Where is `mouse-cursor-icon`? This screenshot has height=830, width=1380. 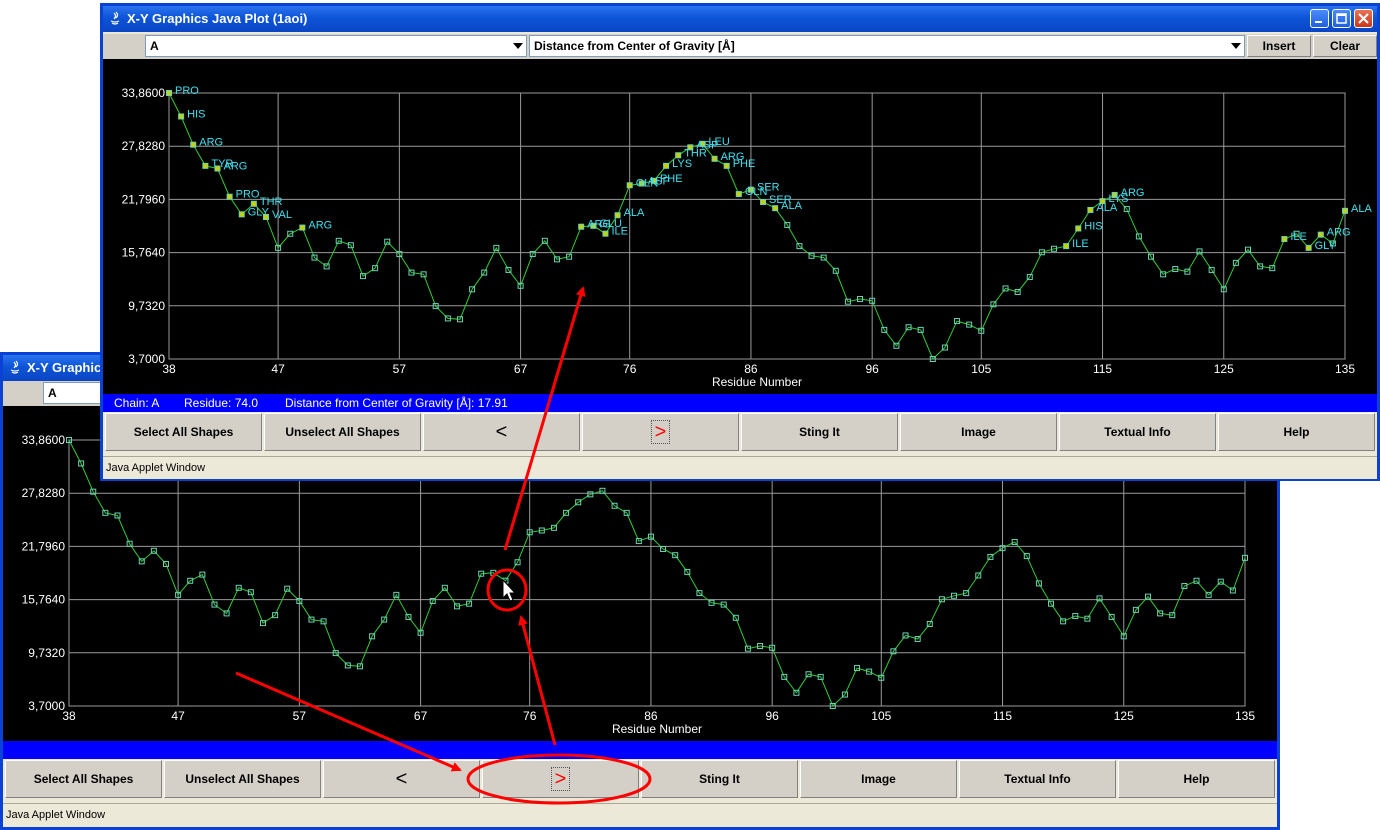
mouse-cursor-icon is located at coordinates (509, 590).